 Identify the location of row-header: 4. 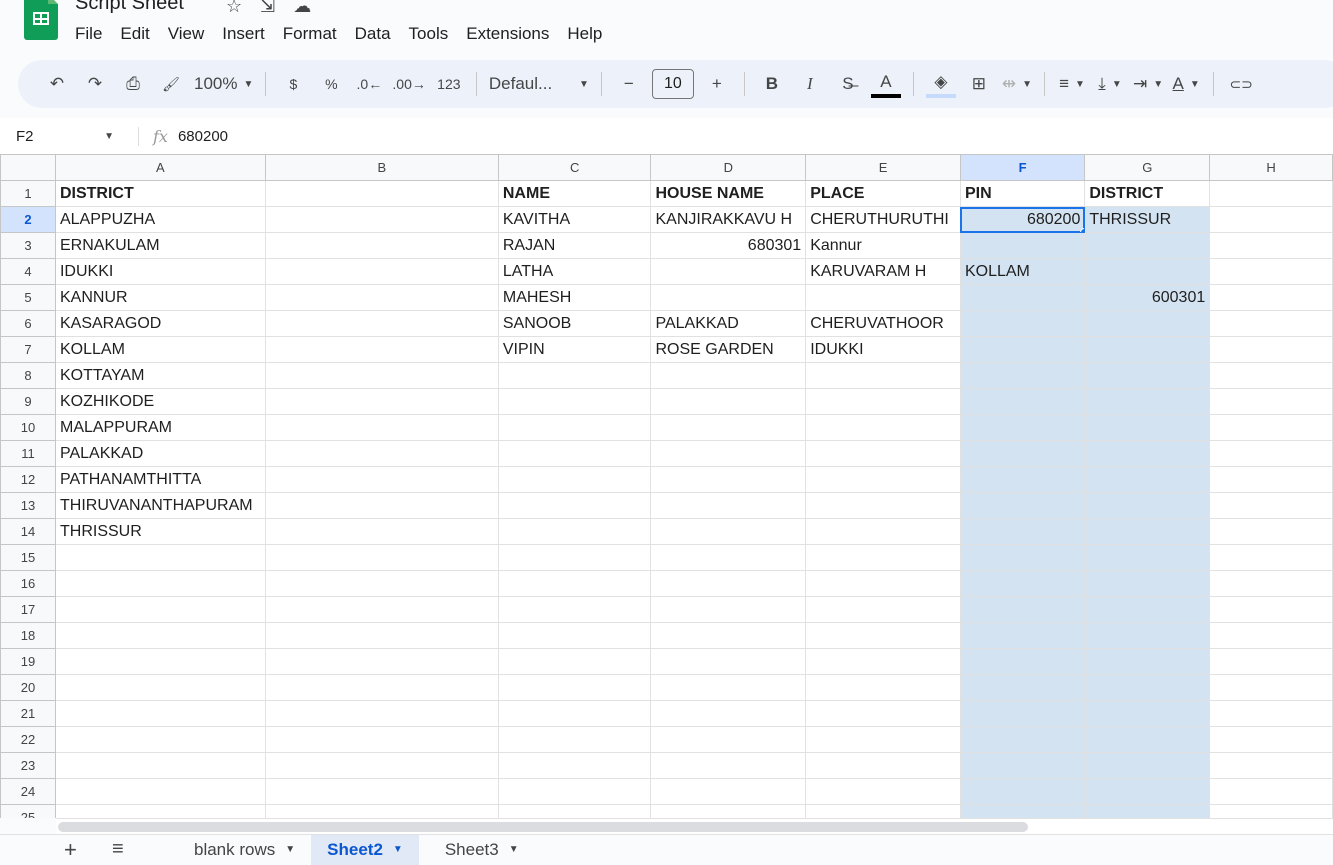
(28, 271).